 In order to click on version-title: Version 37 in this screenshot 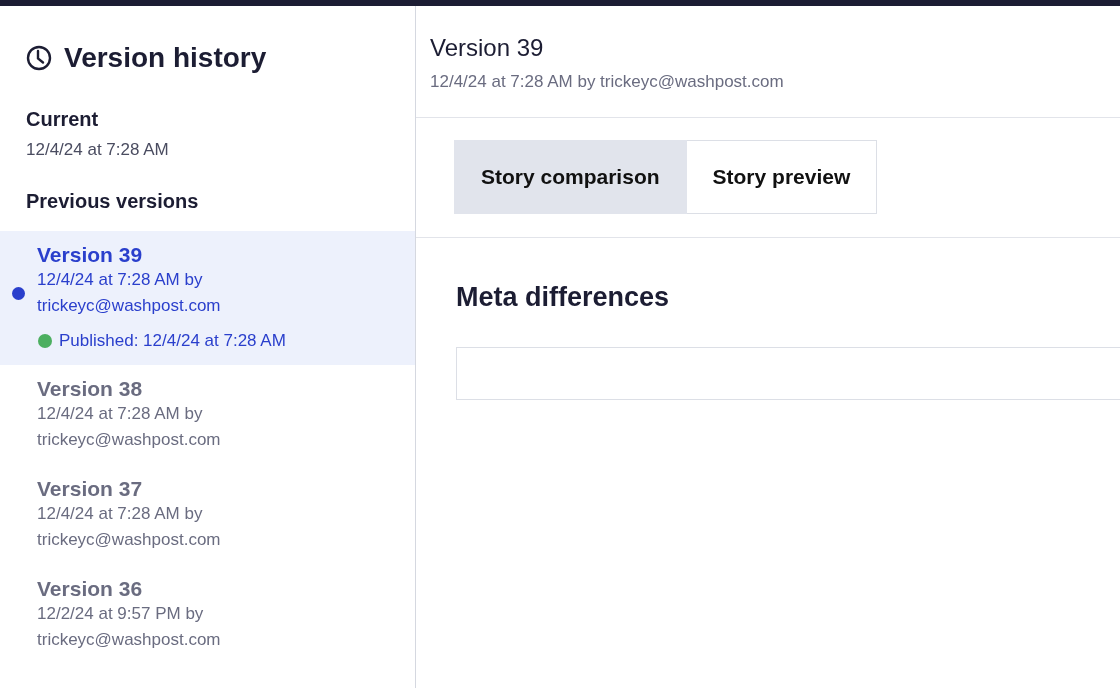, I will do `click(90, 489)`.